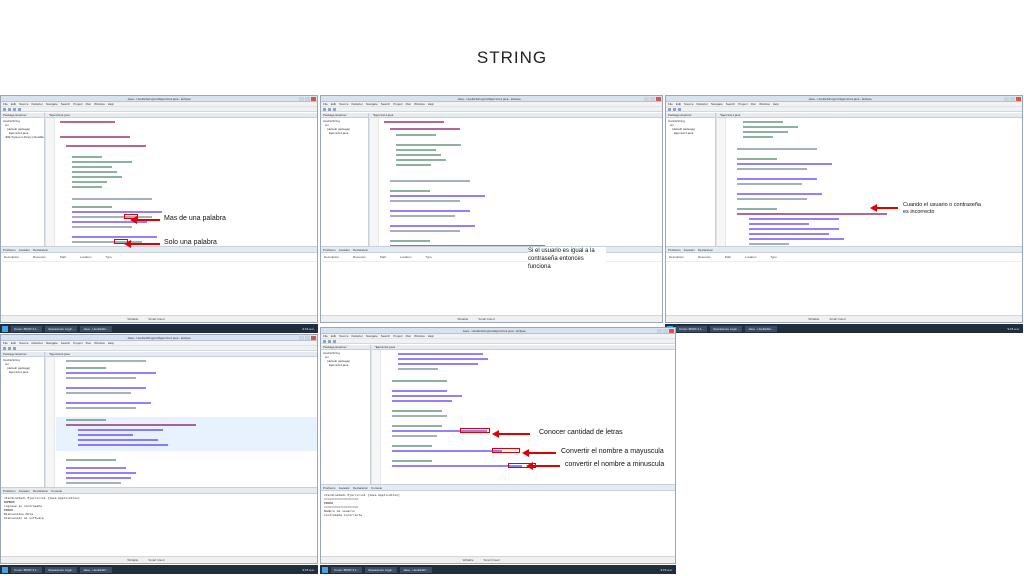 The image size is (1024, 576). What do you see at coordinates (26, 137) in the screenshot?
I see `tree-jre: JRE System Library [JavaSE-1.8]` at bounding box center [26, 137].